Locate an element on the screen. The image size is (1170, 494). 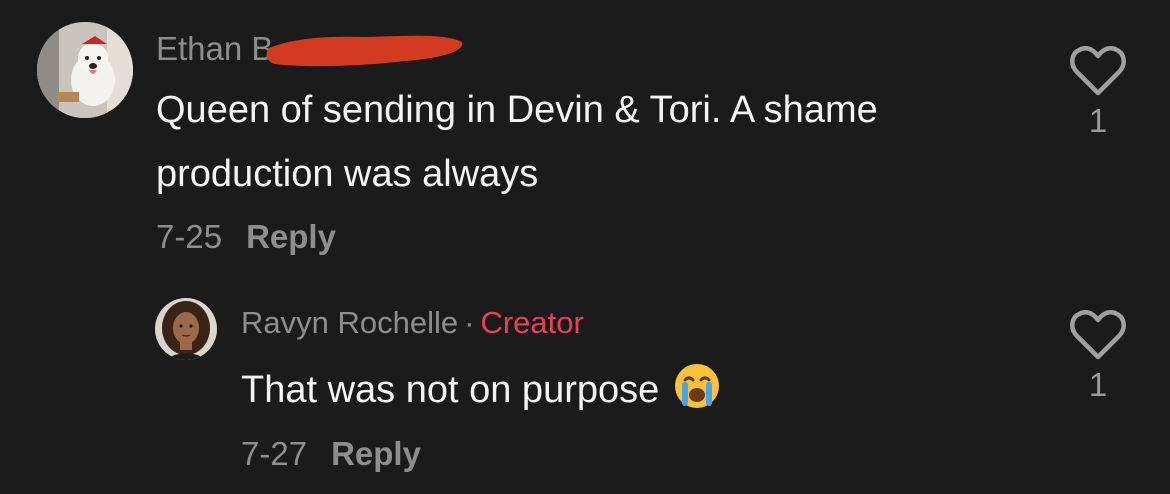
comment-meta: 7-27 Reply is located at coordinates (331, 454).